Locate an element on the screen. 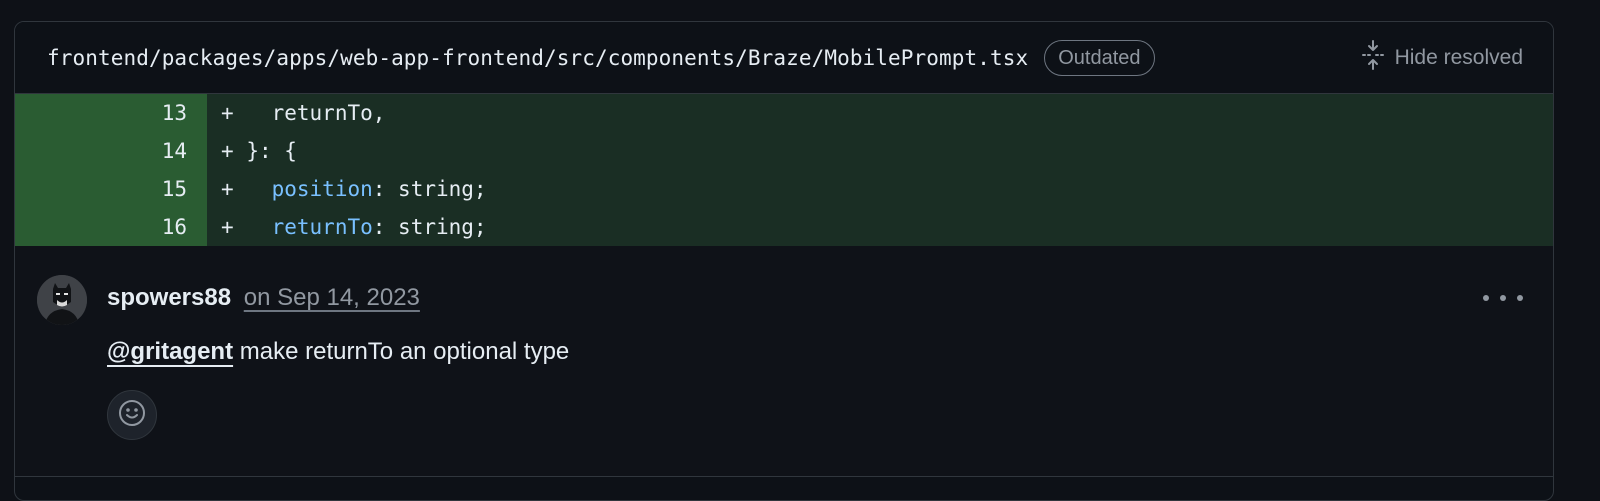 The height and width of the screenshot is (501, 1600). add-reaction-button is located at coordinates (132, 415).